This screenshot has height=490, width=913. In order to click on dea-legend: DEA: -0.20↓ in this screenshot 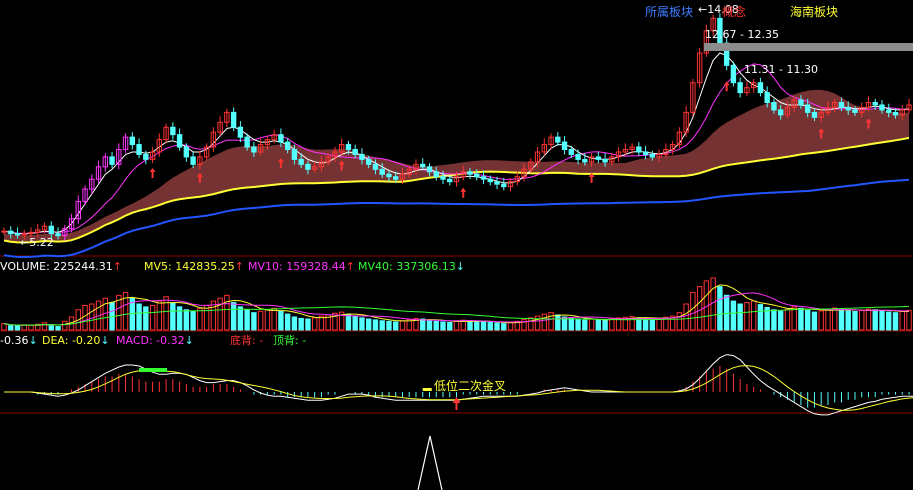, I will do `click(76, 340)`.